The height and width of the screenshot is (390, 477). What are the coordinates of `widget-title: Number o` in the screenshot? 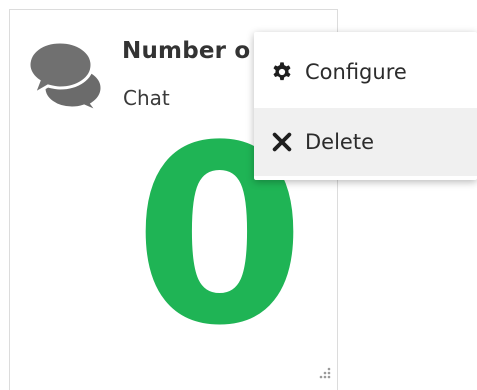 It's located at (186, 51).